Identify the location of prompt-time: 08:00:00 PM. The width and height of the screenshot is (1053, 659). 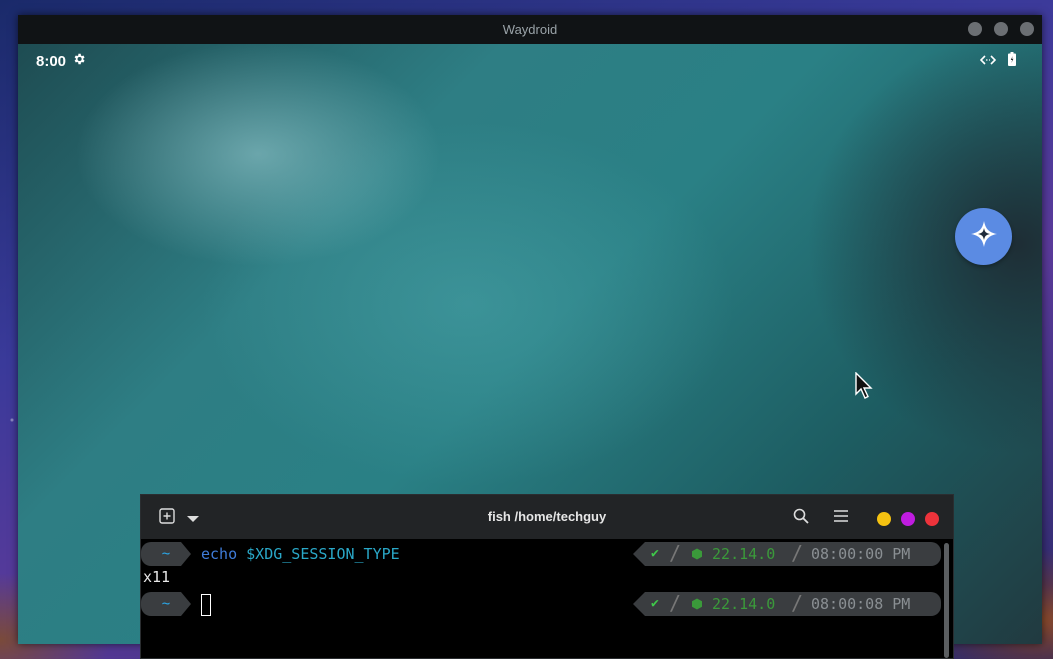
(861, 554).